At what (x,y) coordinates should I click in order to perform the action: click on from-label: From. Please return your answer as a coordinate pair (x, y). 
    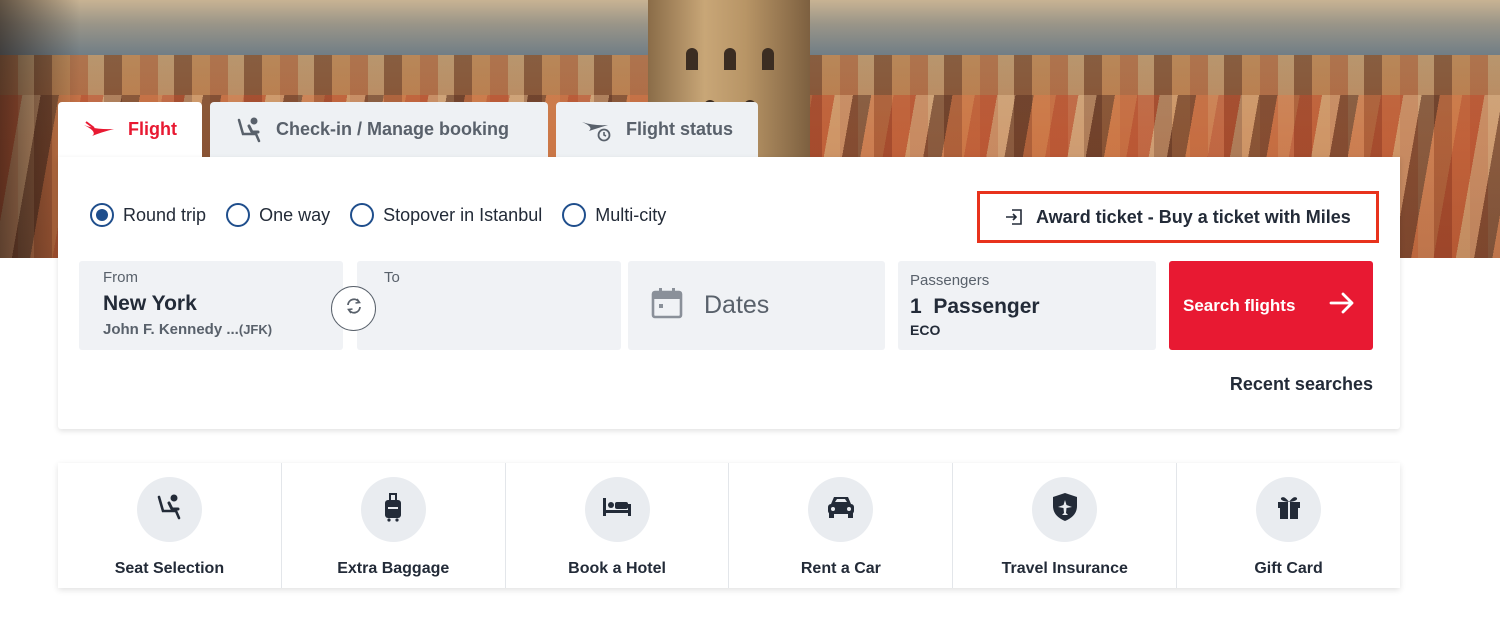
    Looking at the image, I should click on (120, 277).